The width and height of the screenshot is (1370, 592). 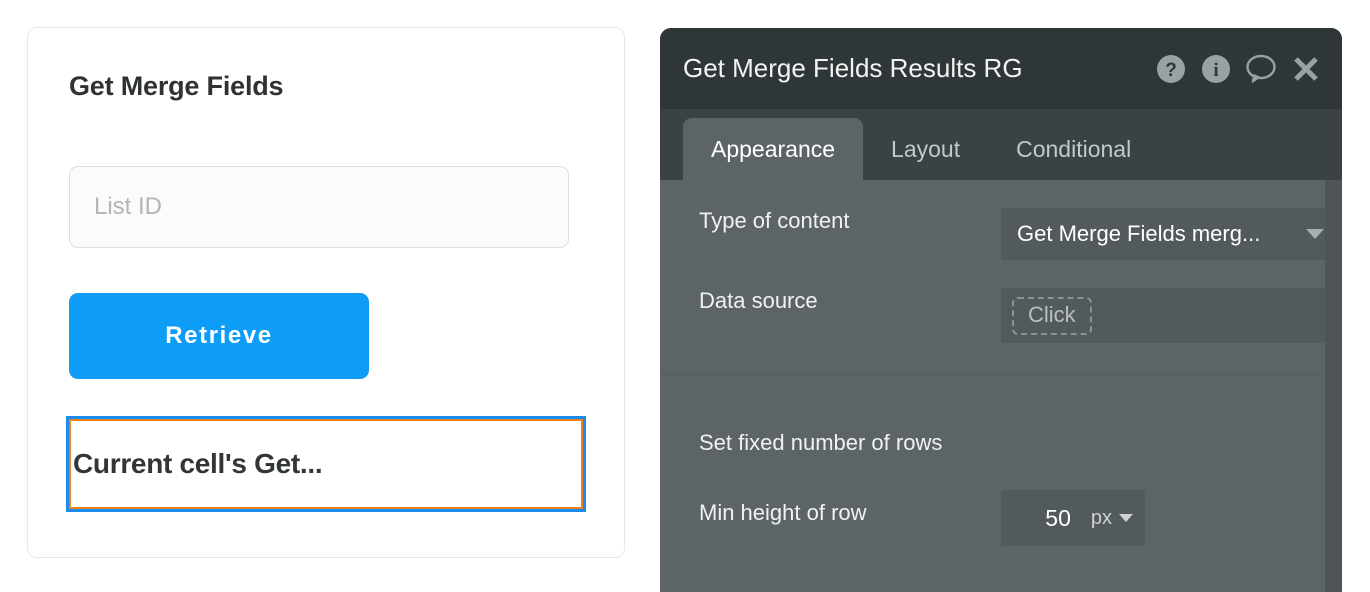 I want to click on svg-text: i, so click(x=1215, y=70).